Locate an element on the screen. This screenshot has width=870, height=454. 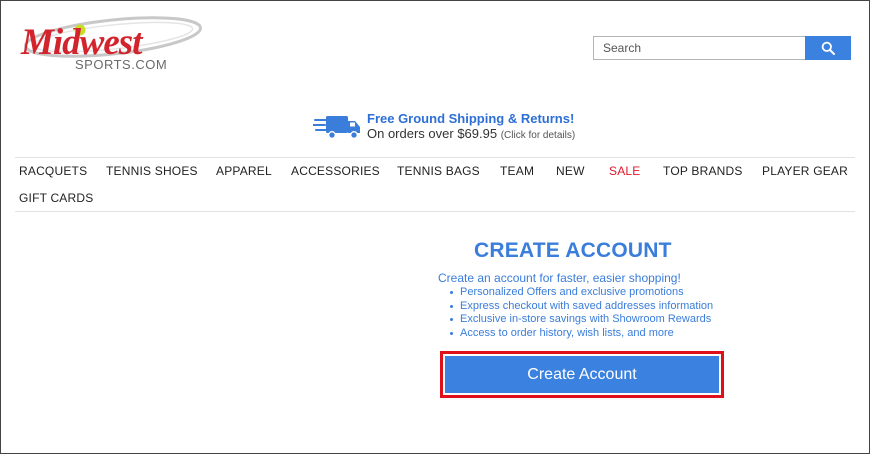
site-logo: Midwest SPORTS.COM is located at coordinates (110, 46).